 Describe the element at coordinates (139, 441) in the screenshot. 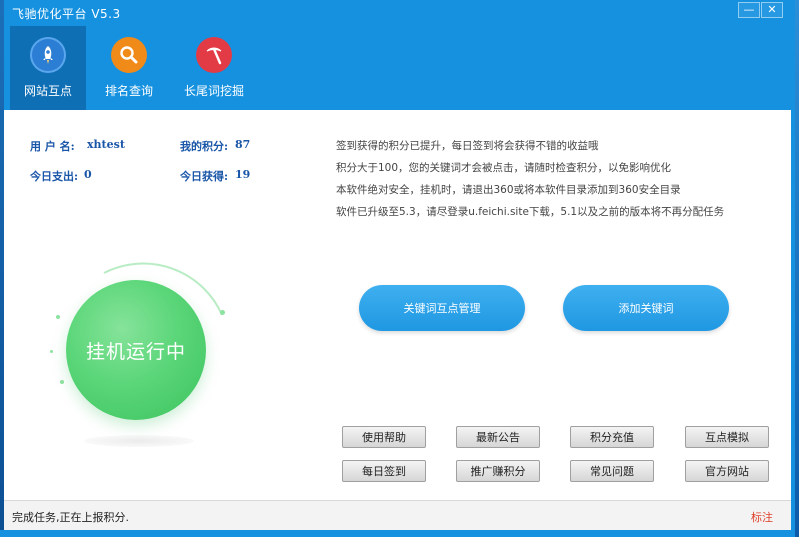

I see `circle-shadow` at that location.